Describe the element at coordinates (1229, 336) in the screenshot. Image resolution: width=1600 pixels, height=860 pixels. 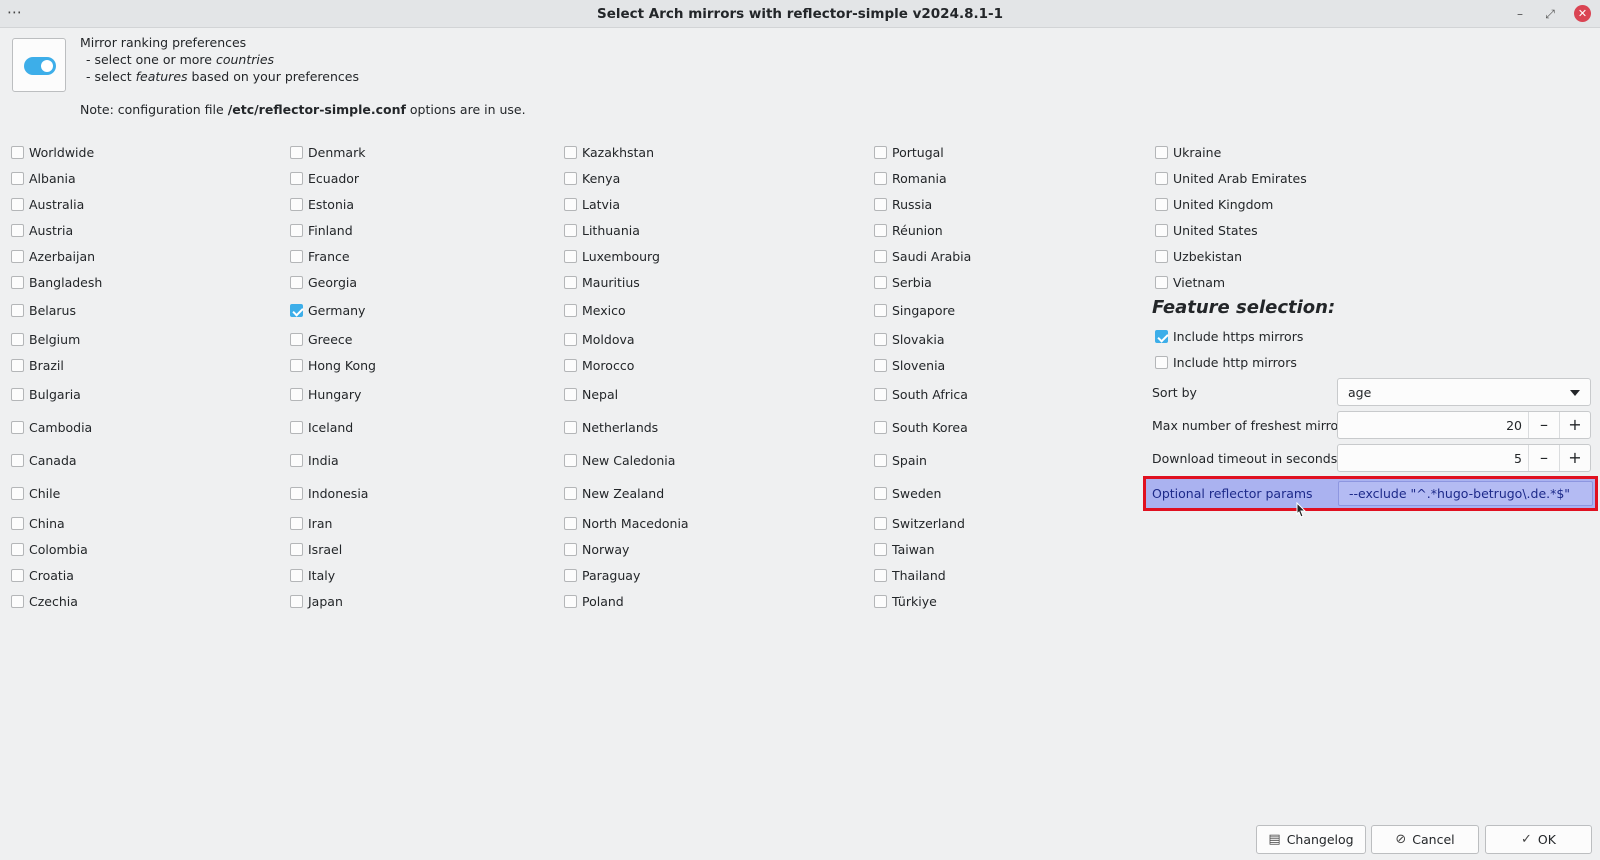
I see `https-checkbox: Include https mirrors` at that location.